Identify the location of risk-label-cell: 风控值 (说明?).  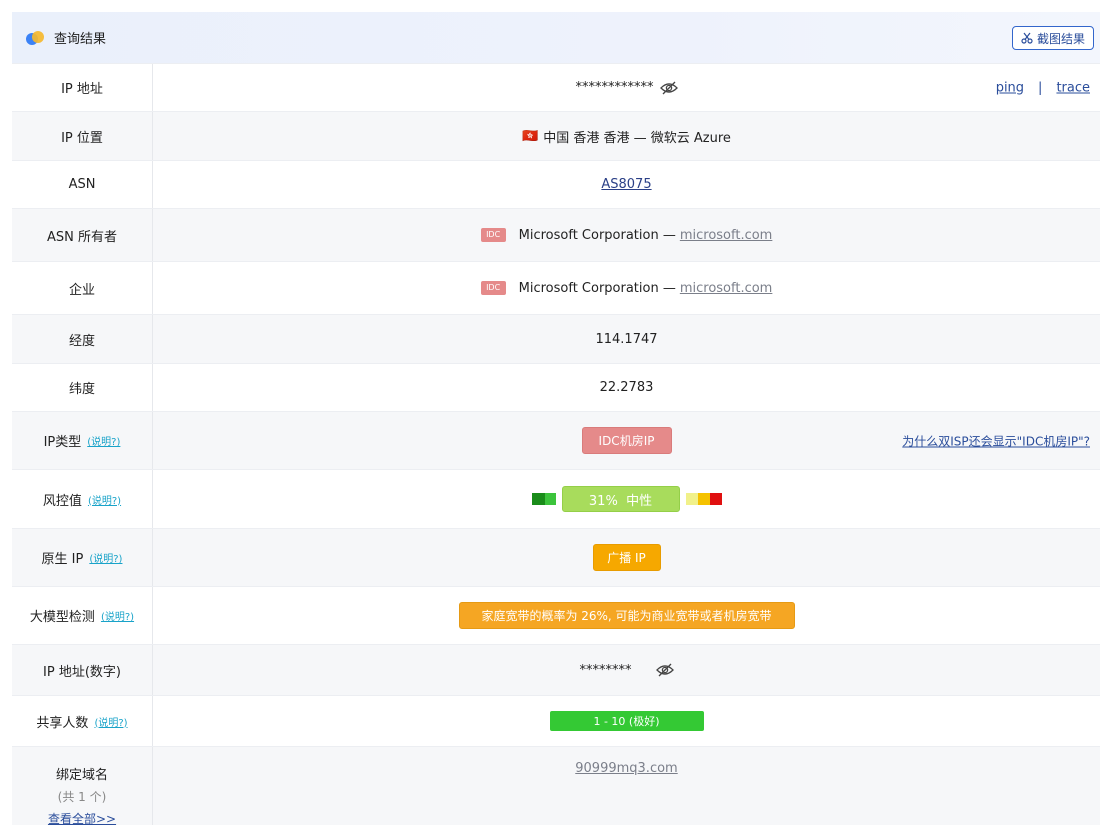
(82, 499).